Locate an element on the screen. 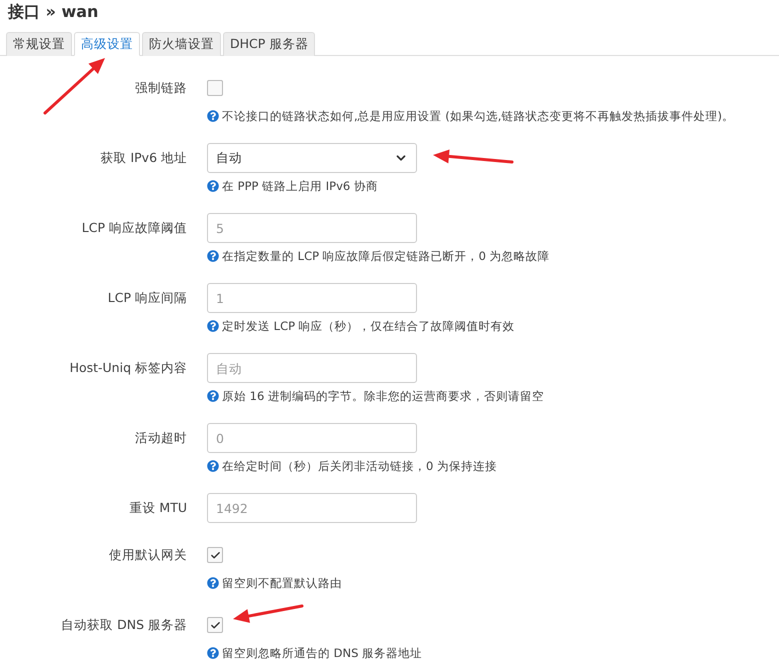 Image resolution: width=779 pixels, height=661 pixels. field-label: 重设 MTU is located at coordinates (158, 508).